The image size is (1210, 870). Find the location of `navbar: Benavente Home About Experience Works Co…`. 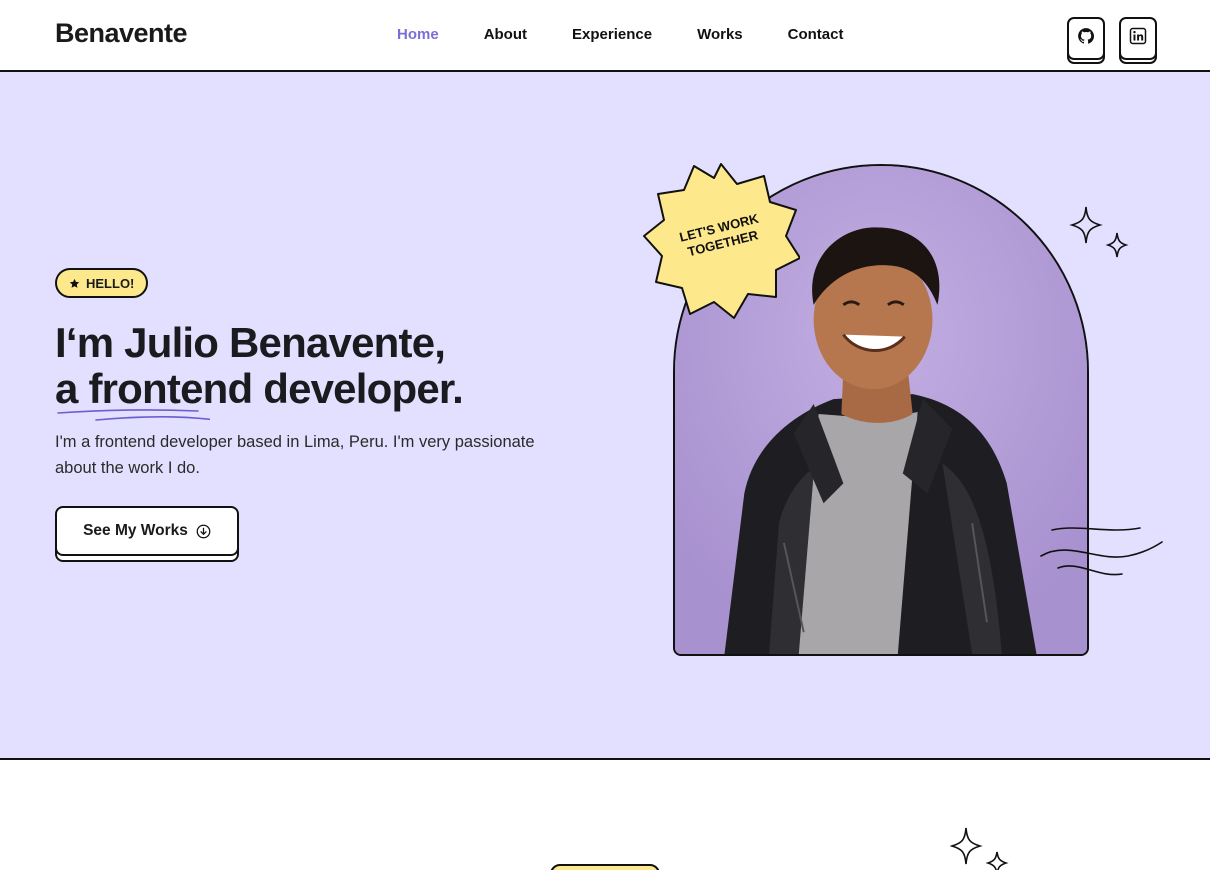

navbar: Benavente Home About Experience Works Co… is located at coordinates (605, 36).